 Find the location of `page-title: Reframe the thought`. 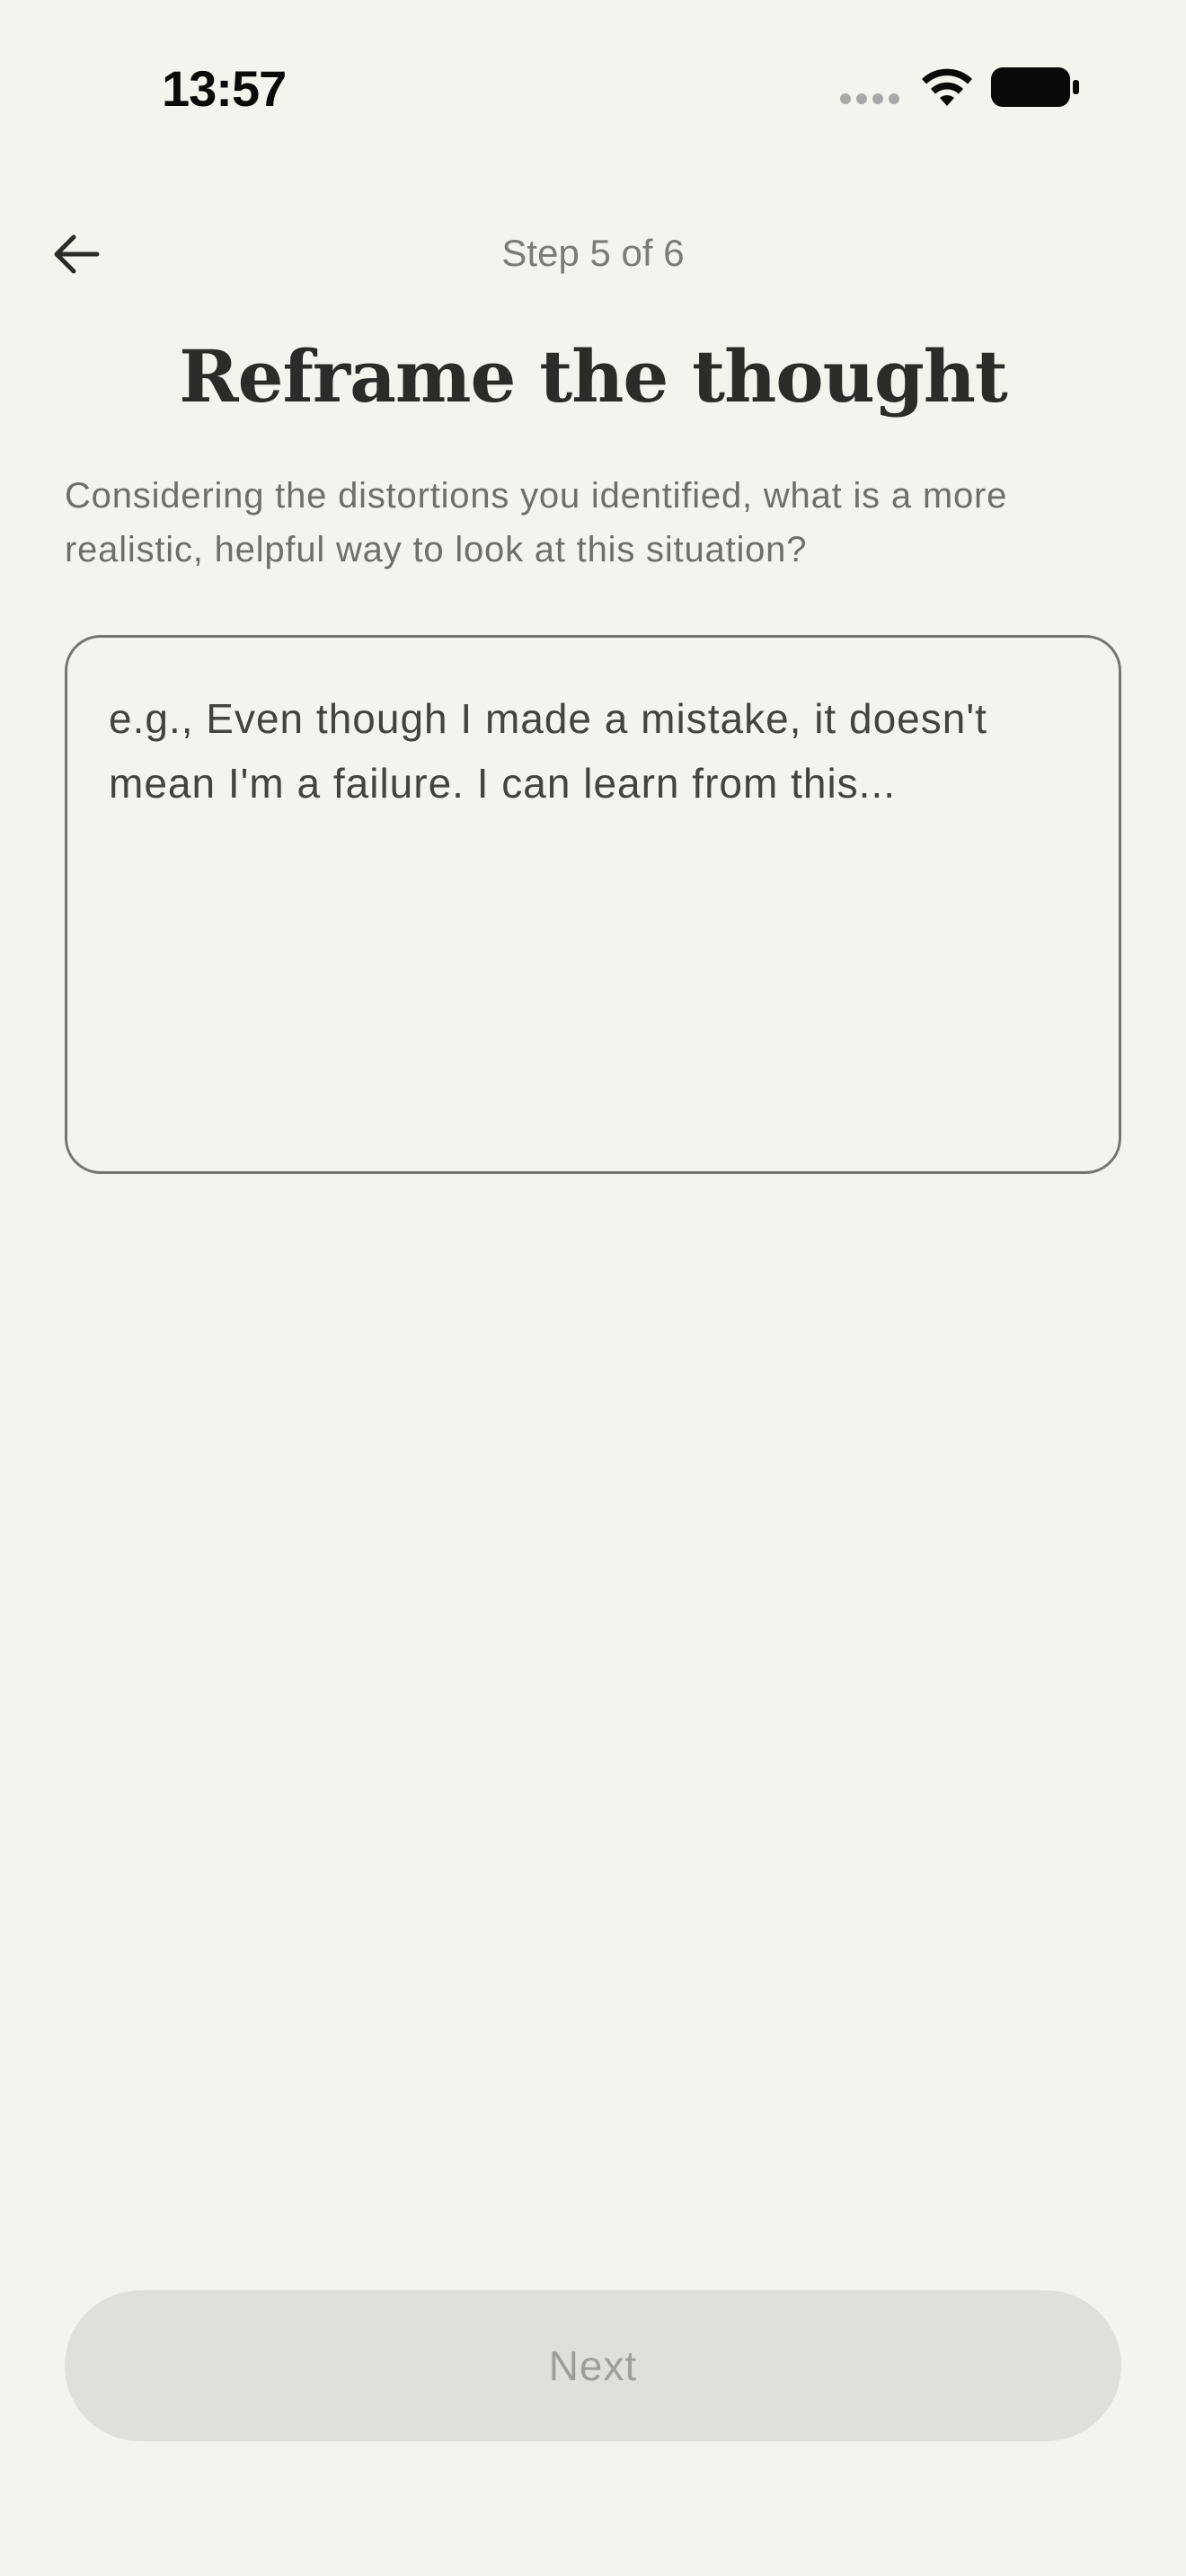

page-title: Reframe the thought is located at coordinates (593, 376).